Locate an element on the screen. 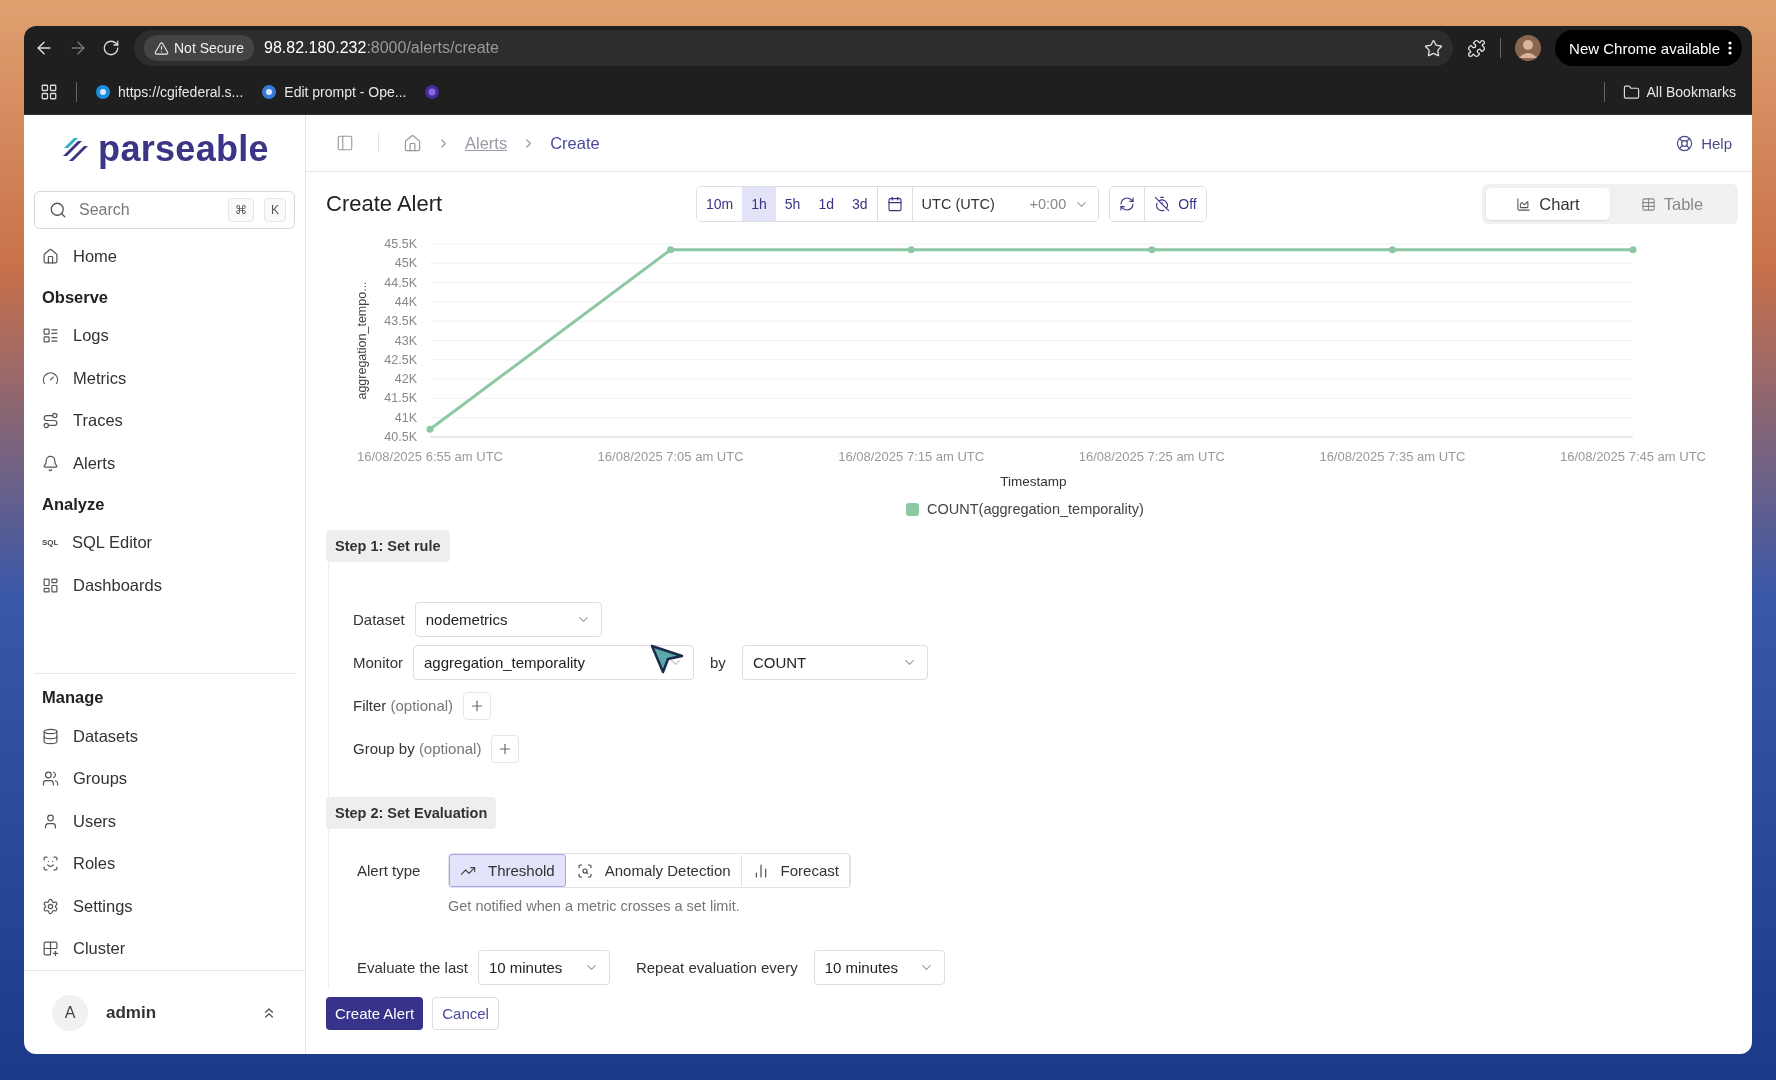 The height and width of the screenshot is (1080, 1776). users-icon is located at coordinates (50, 779).